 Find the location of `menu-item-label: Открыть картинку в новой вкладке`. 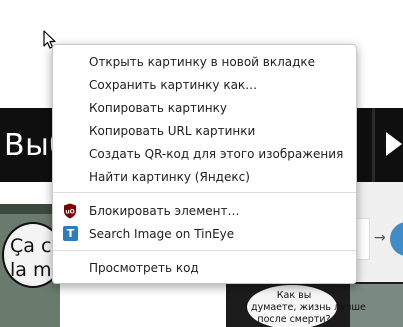

menu-item-label: Открыть картинку в новой вкладке is located at coordinates (202, 62).